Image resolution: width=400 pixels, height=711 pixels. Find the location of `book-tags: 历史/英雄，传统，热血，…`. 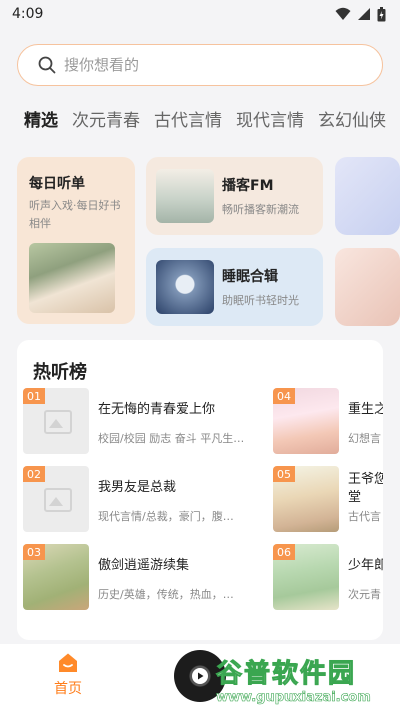

book-tags: 历史/英雄，传统，热血，… is located at coordinates (166, 594).